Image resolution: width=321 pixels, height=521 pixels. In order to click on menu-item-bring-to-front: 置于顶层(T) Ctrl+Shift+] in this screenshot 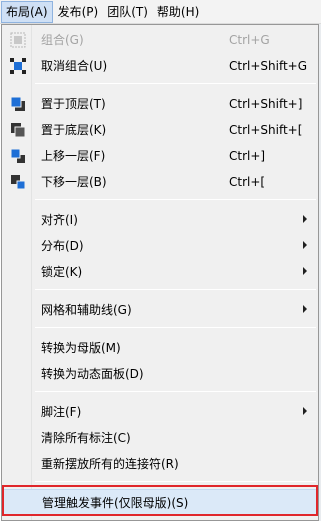, I will do `click(160, 104)`.